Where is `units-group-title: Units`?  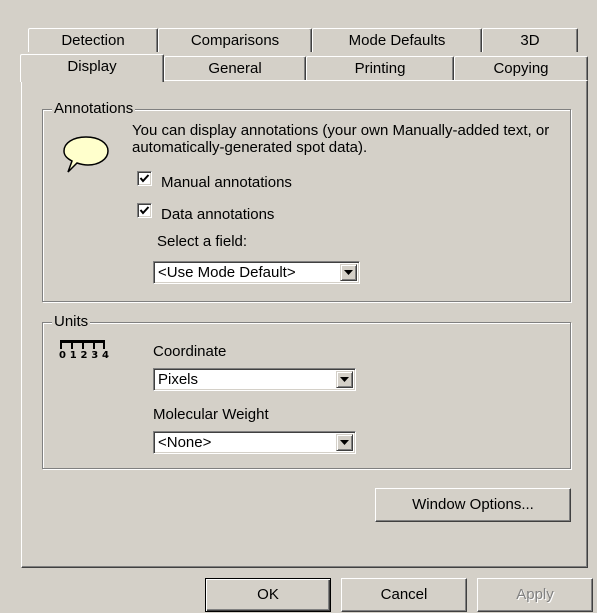
units-group-title: Units is located at coordinates (71, 321).